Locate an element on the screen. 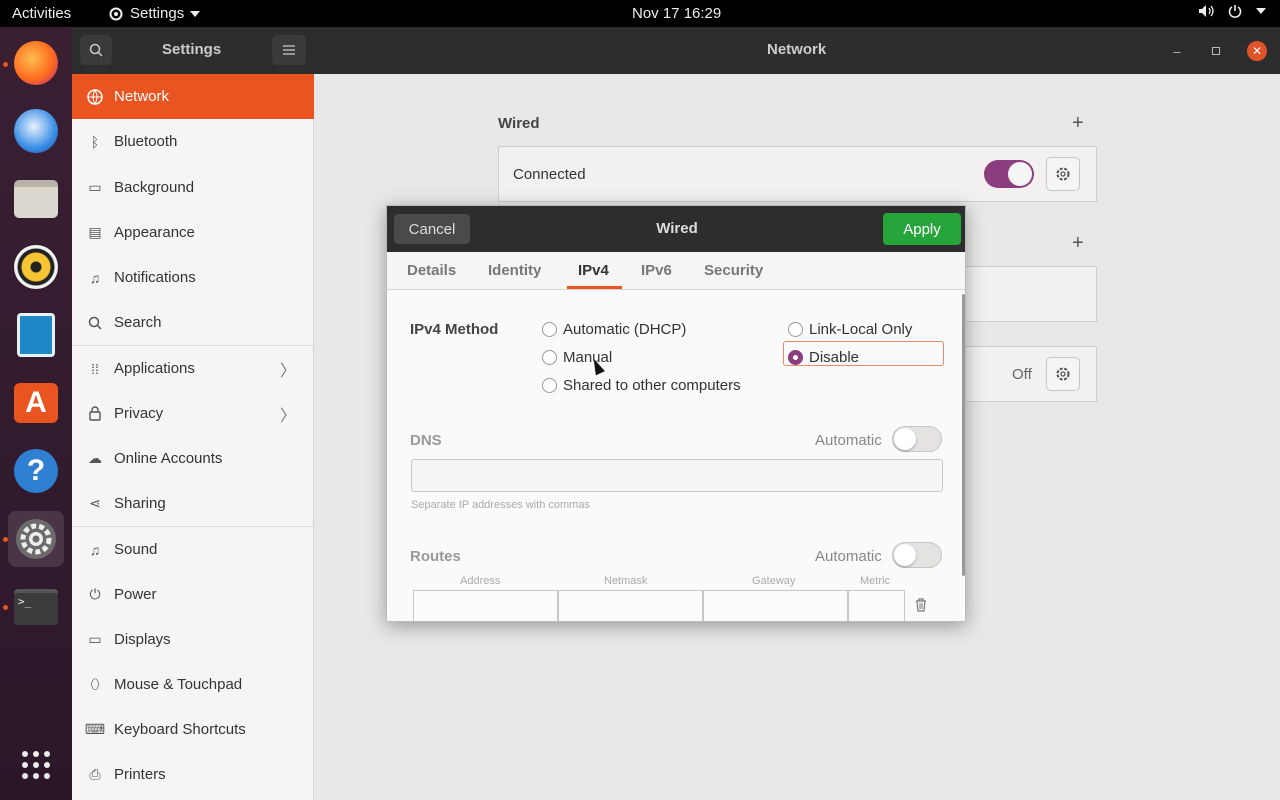  sidebar-item-label: Mouse & Touchpad is located at coordinates (178, 684).